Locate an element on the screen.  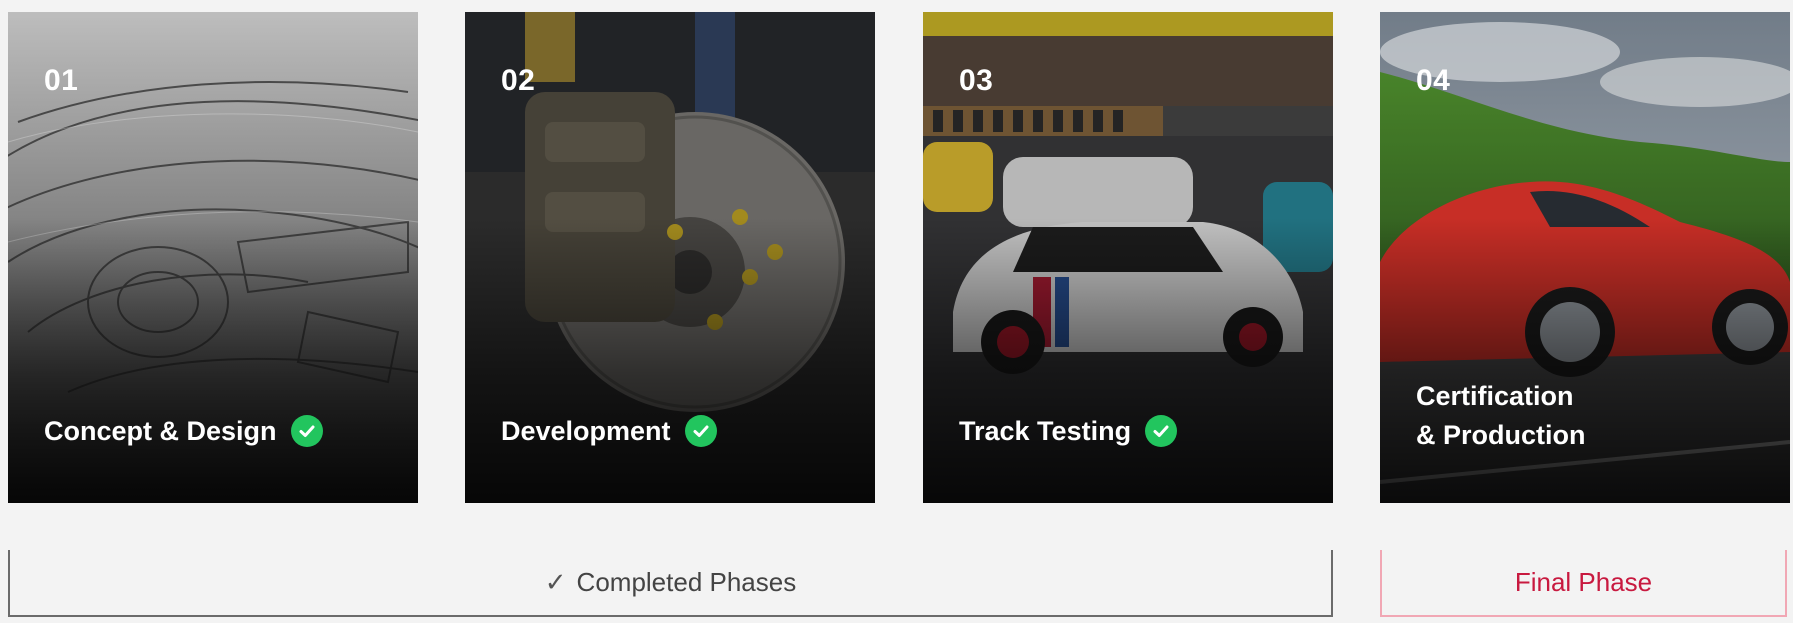
phase-title: Track Testing is located at coordinates (1068, 431).